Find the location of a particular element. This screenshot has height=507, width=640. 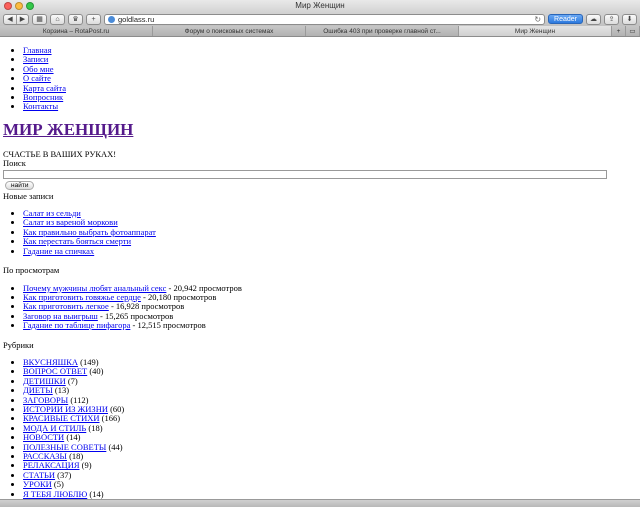

window-title: Мир Женщин is located at coordinates (320, 5).